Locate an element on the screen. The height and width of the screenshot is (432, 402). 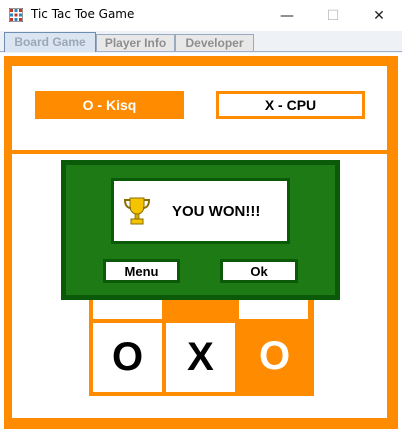
tab-board-game: Board Game is located at coordinates (50, 42).